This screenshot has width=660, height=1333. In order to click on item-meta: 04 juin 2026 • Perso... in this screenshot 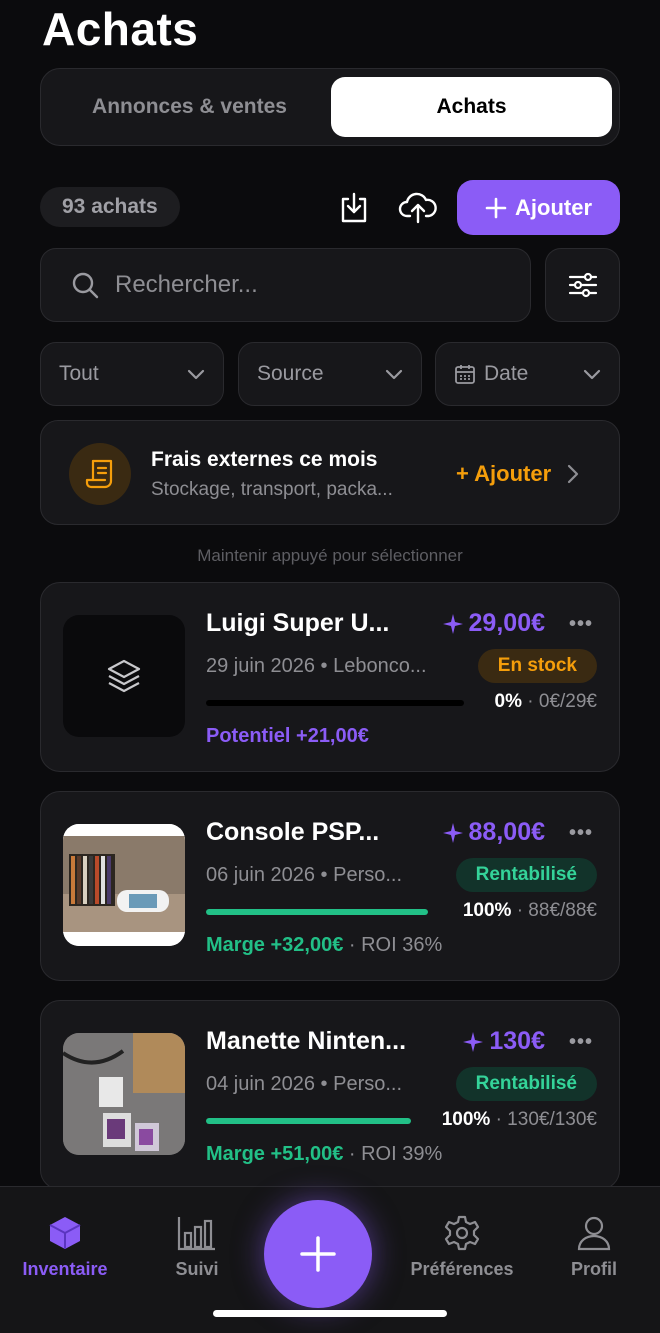, I will do `click(304, 1084)`.